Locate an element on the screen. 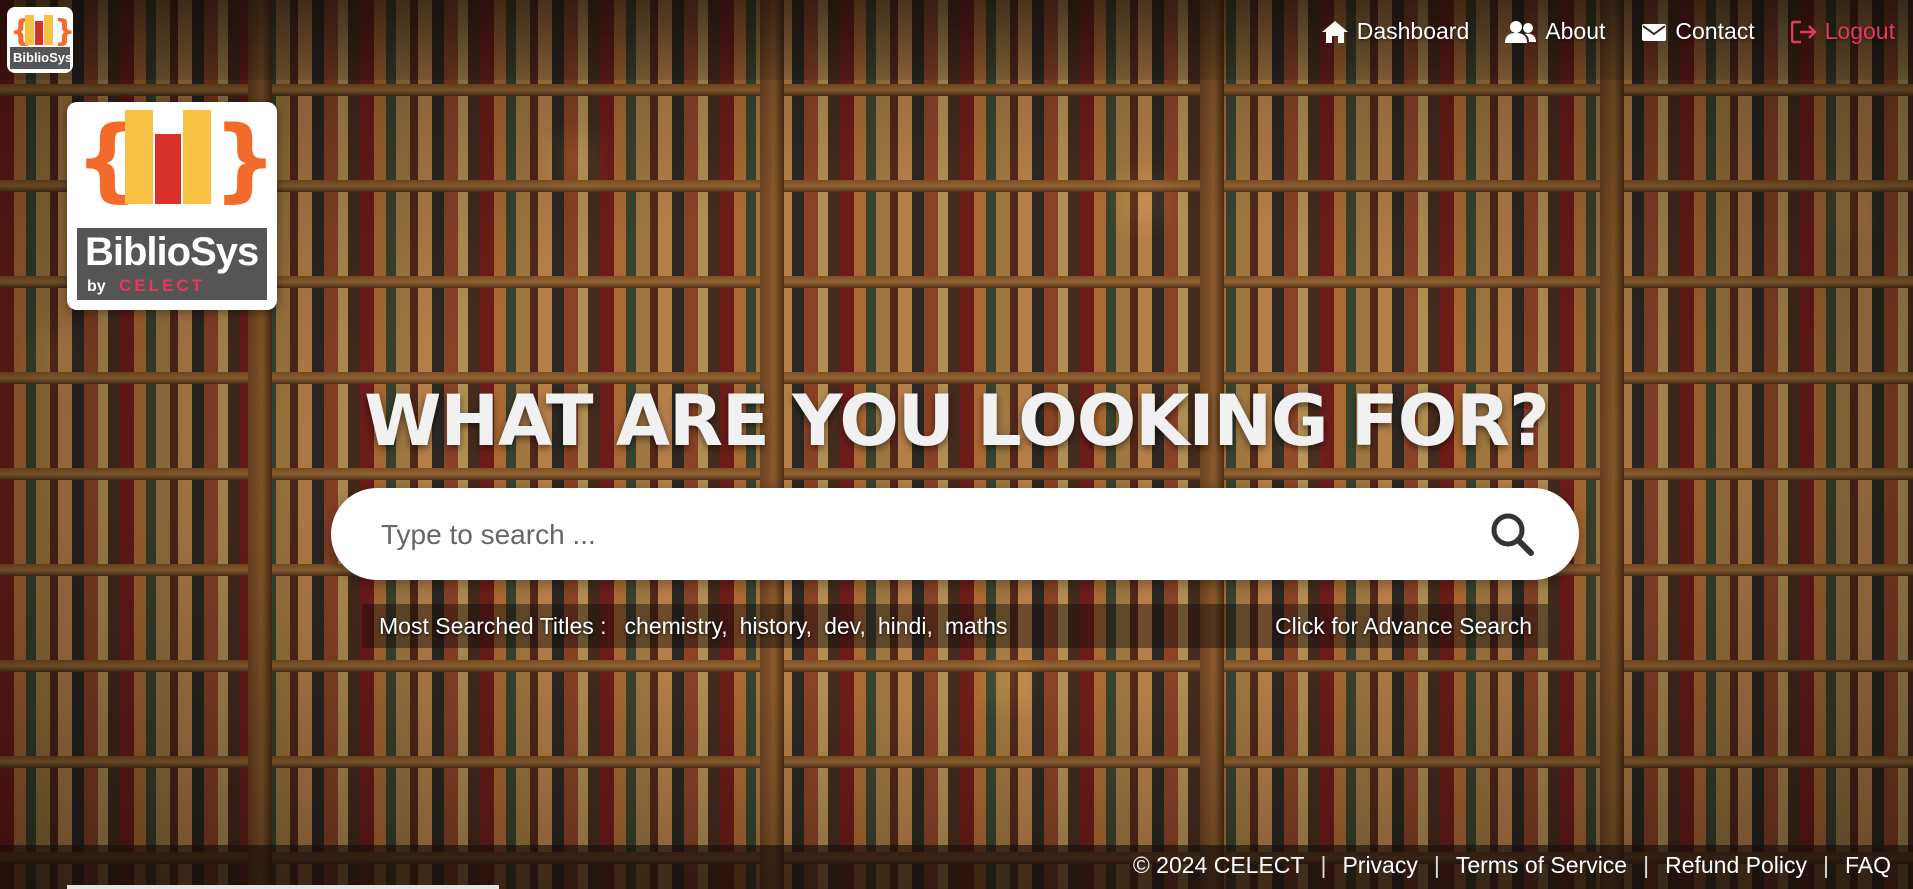 The height and width of the screenshot is (889, 1913). nav-logo: { } BiblioSys is located at coordinates (40, 40).